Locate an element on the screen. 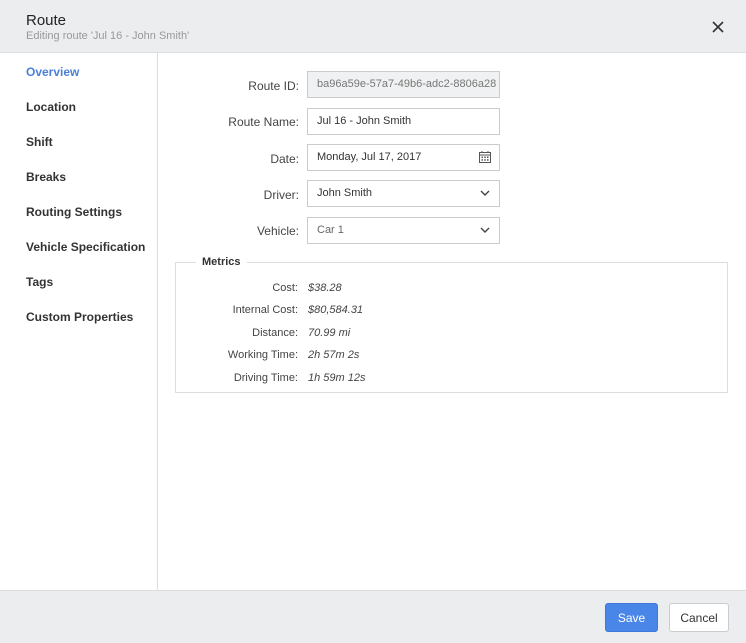  driver-select: John Smith is located at coordinates (403, 193).